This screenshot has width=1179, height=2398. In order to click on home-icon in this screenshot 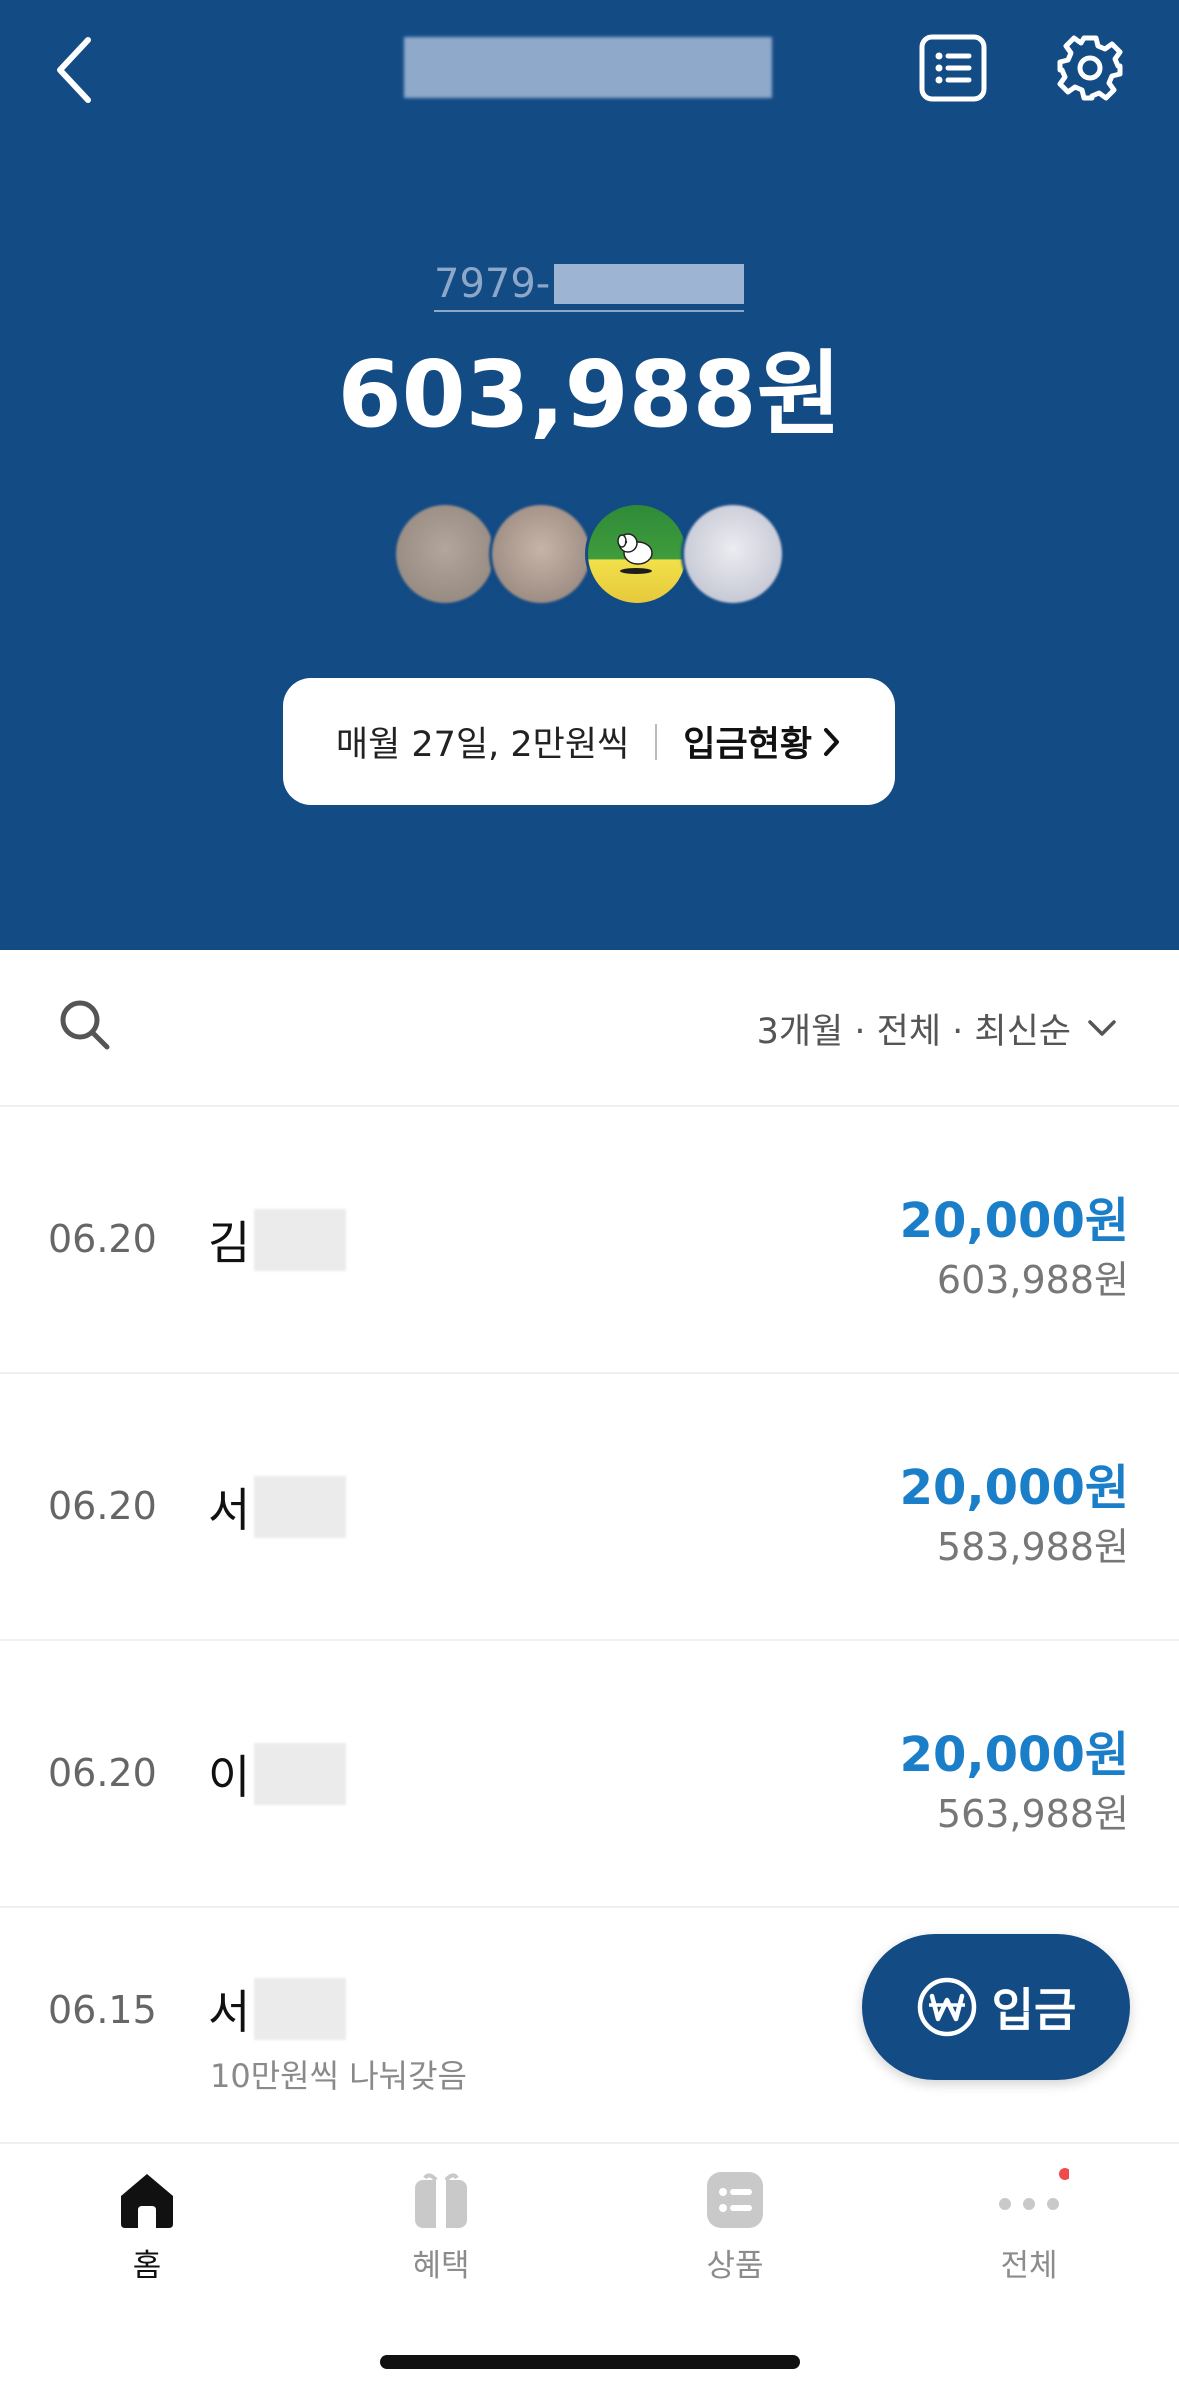, I will do `click(147, 2201)`.